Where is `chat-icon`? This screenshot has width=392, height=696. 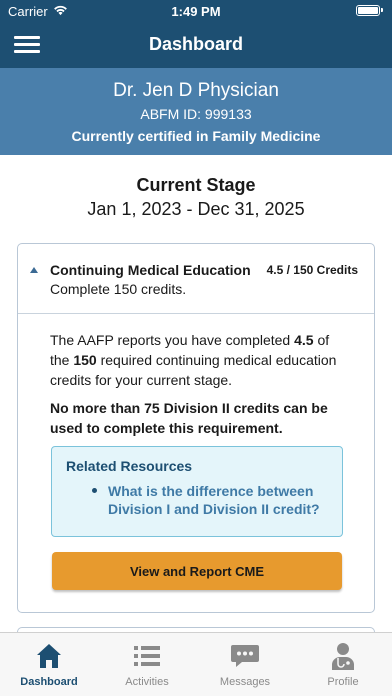 chat-icon is located at coordinates (245, 656).